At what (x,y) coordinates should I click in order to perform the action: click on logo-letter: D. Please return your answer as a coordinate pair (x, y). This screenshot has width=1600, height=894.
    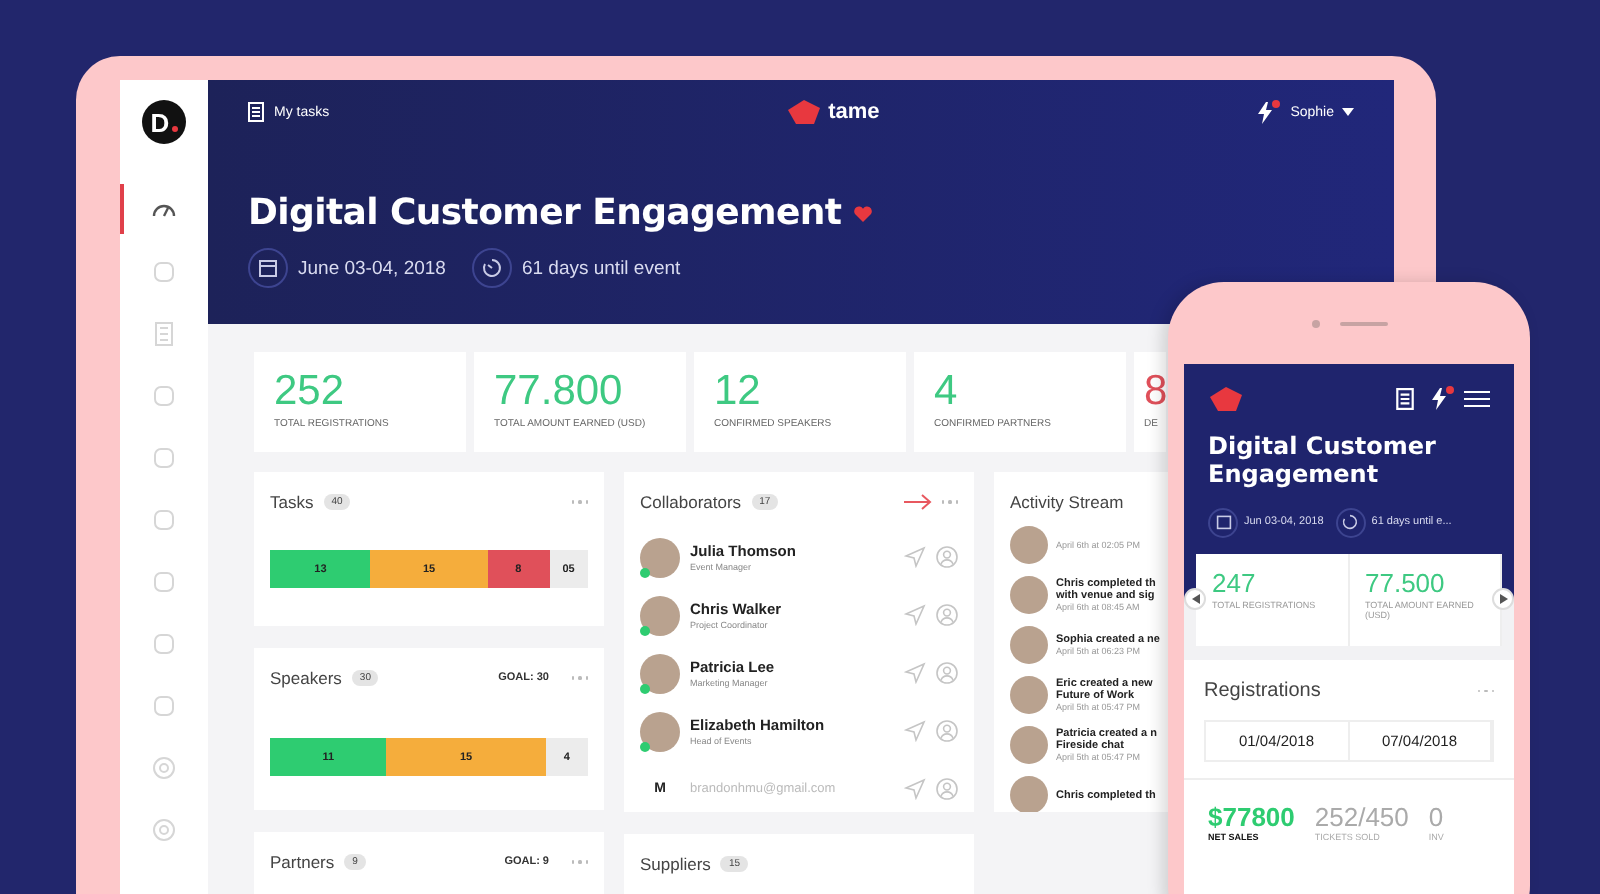
    Looking at the image, I should click on (160, 122).